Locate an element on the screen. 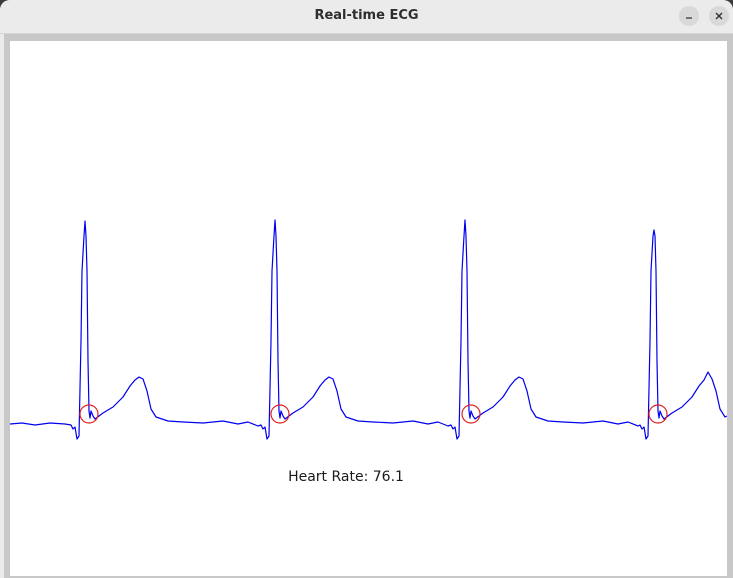  close-button is located at coordinates (719, 16).